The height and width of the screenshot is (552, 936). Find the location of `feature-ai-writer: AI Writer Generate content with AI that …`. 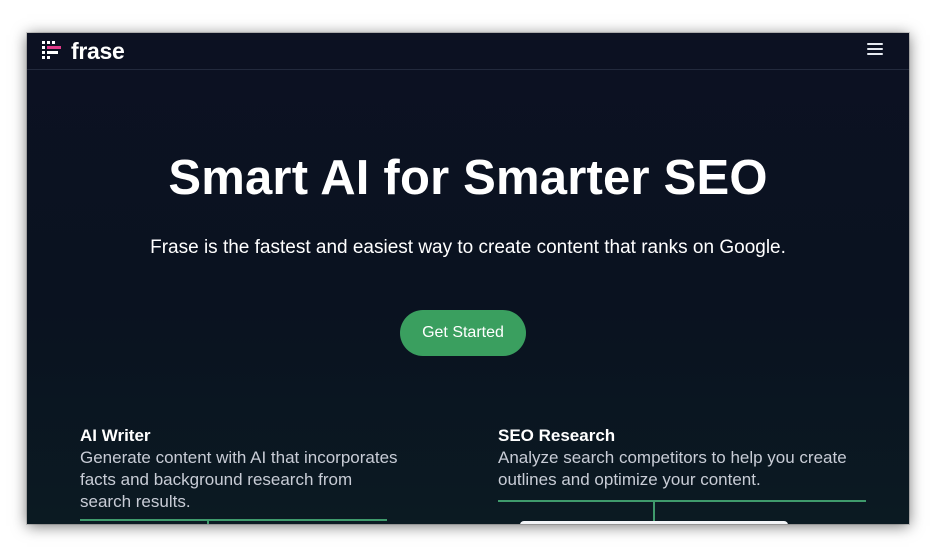

feature-ai-writer: AI Writer Generate content with AI that … is located at coordinates (240, 469).